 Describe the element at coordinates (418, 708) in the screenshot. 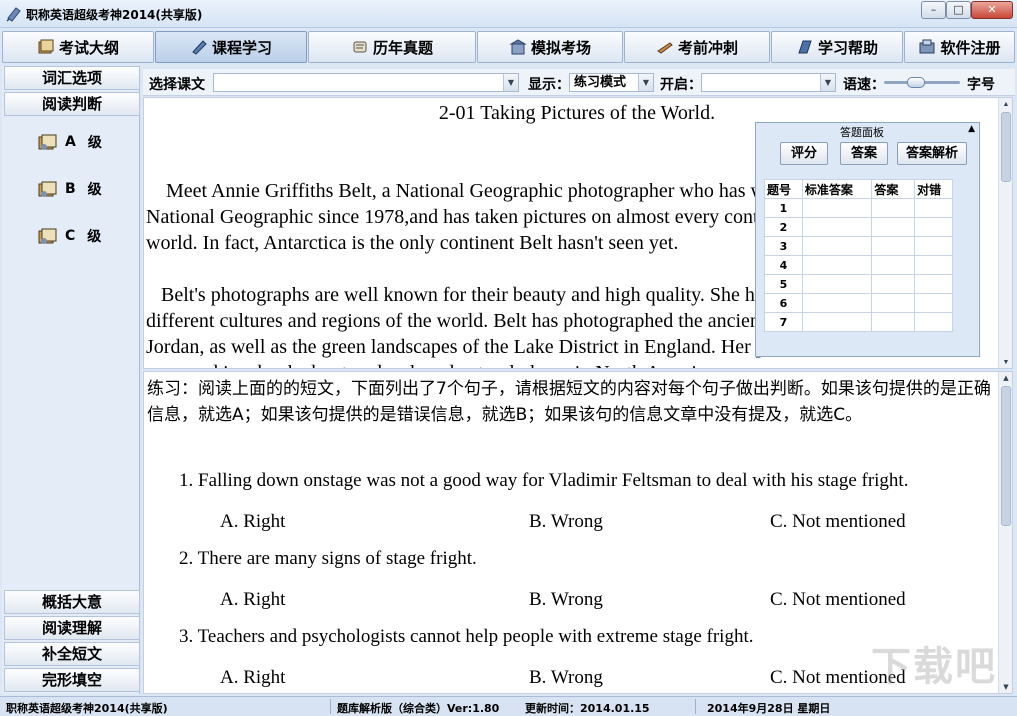

I see `status-edition: 题库解析版（综合类）Ver:1.80` at that location.